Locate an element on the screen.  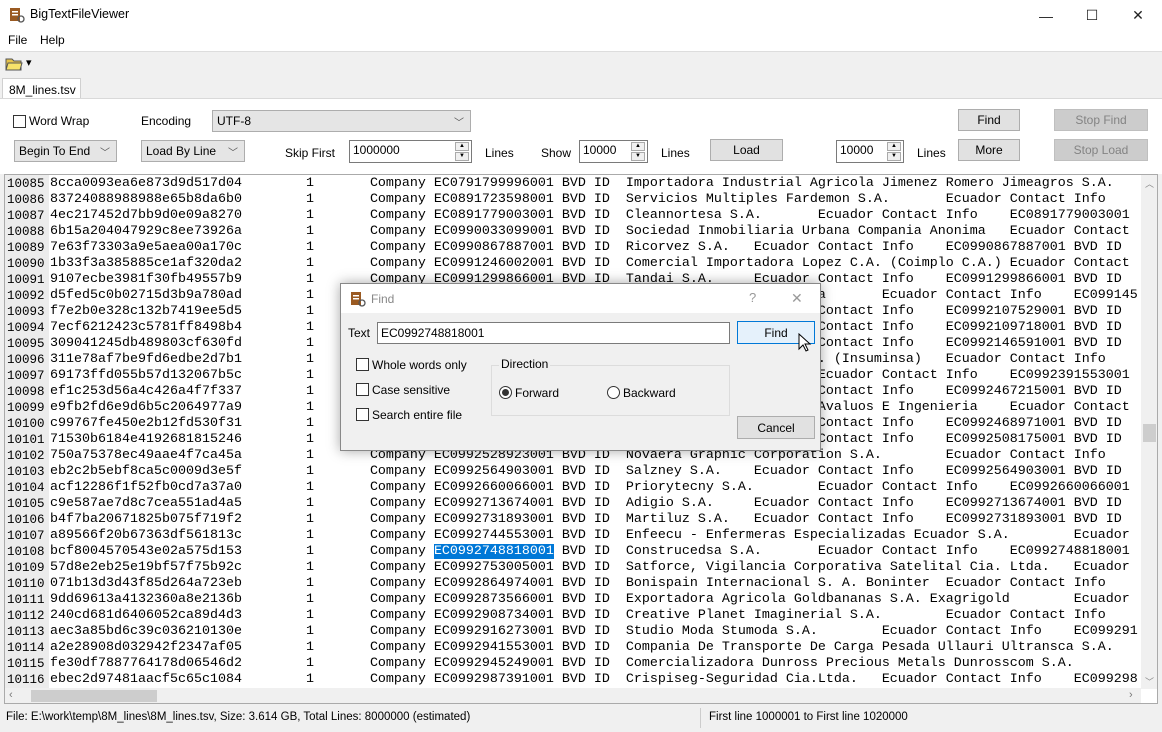
maximize-button: ☐ is located at coordinates (1092, 15).